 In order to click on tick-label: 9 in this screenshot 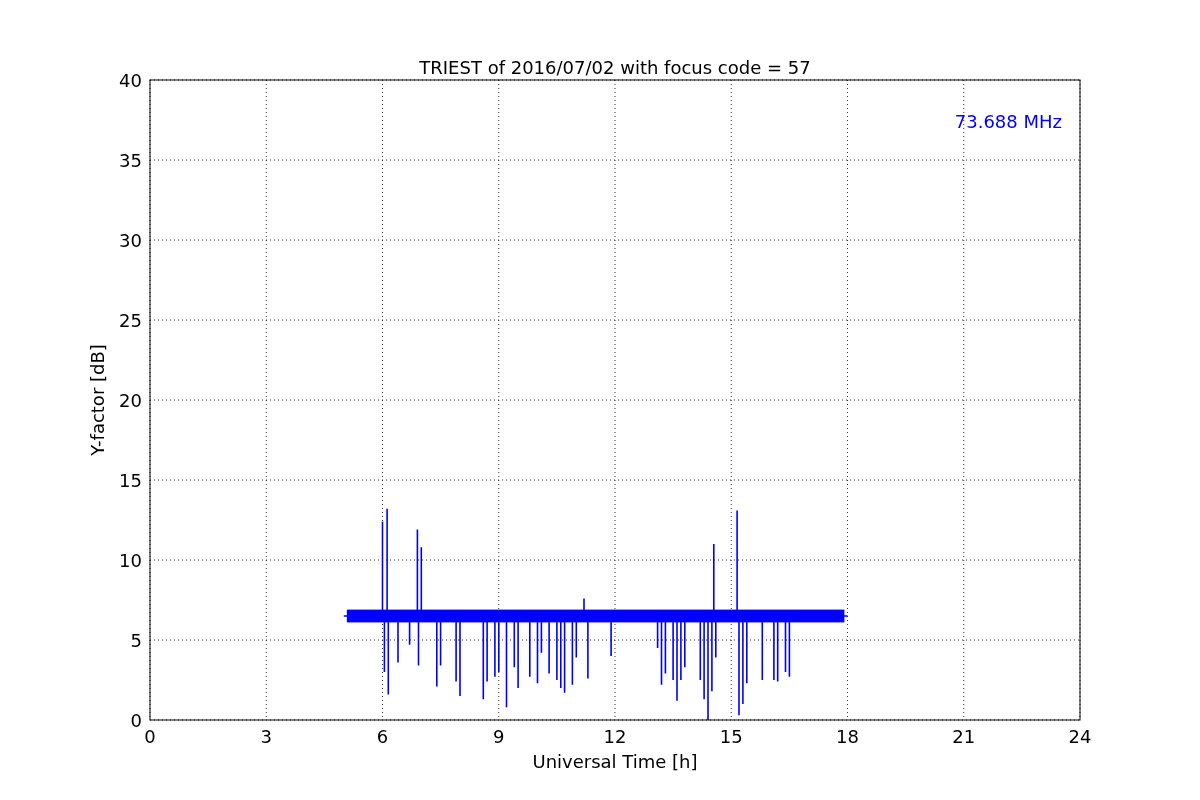, I will do `click(499, 736)`.